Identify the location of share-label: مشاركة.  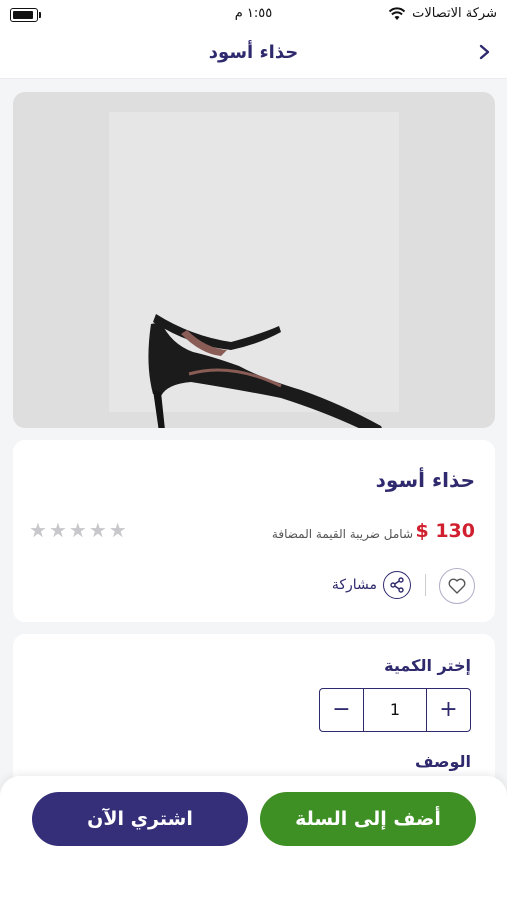
(354, 585).